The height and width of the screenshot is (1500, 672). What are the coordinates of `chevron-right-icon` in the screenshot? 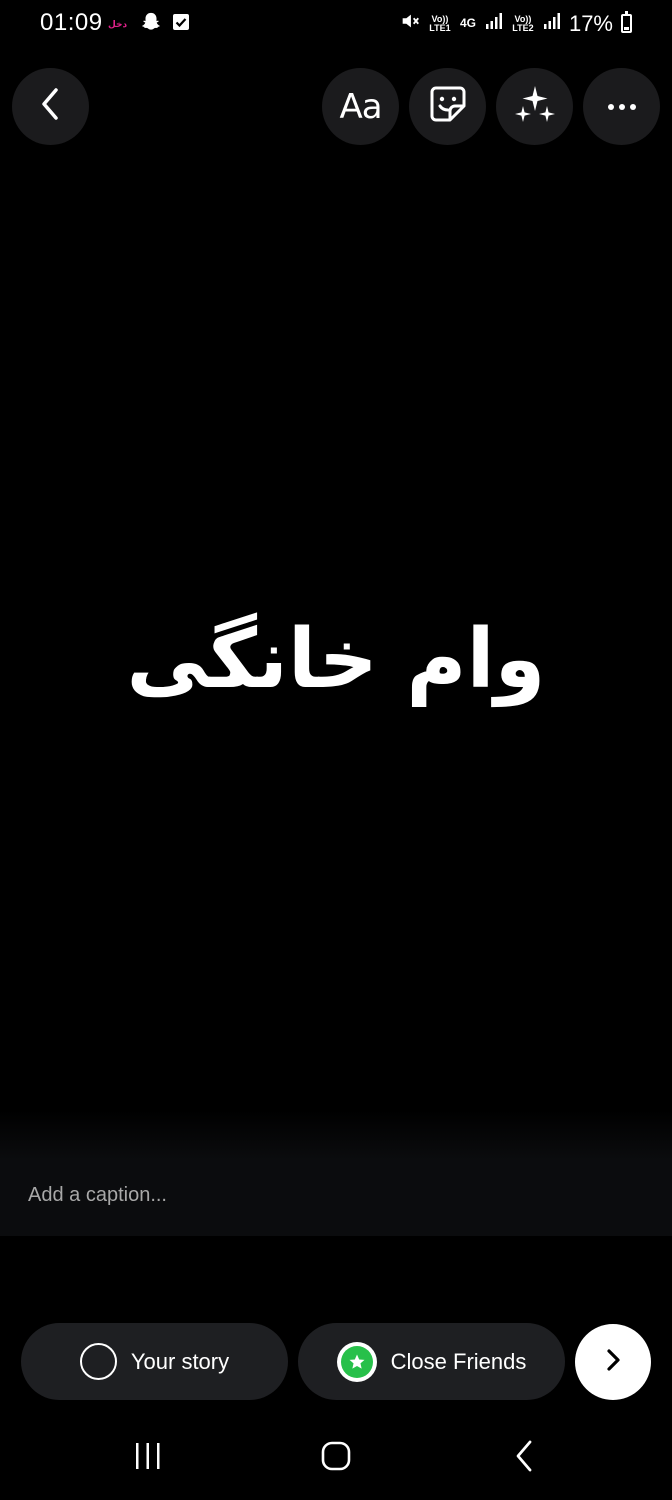 It's located at (613, 1362).